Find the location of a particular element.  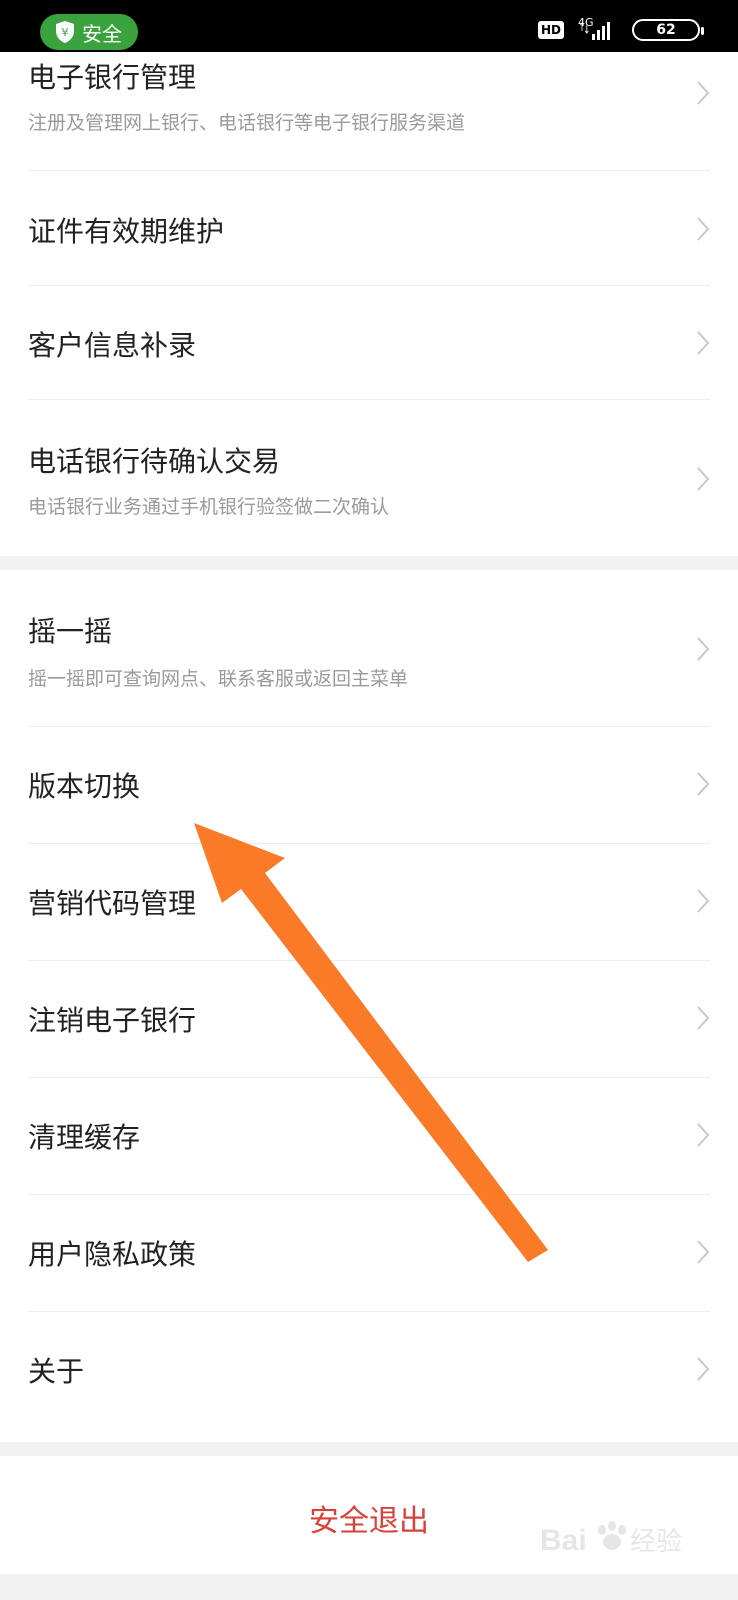

menu-item-version-switch: 版本切换 is located at coordinates (369, 785).